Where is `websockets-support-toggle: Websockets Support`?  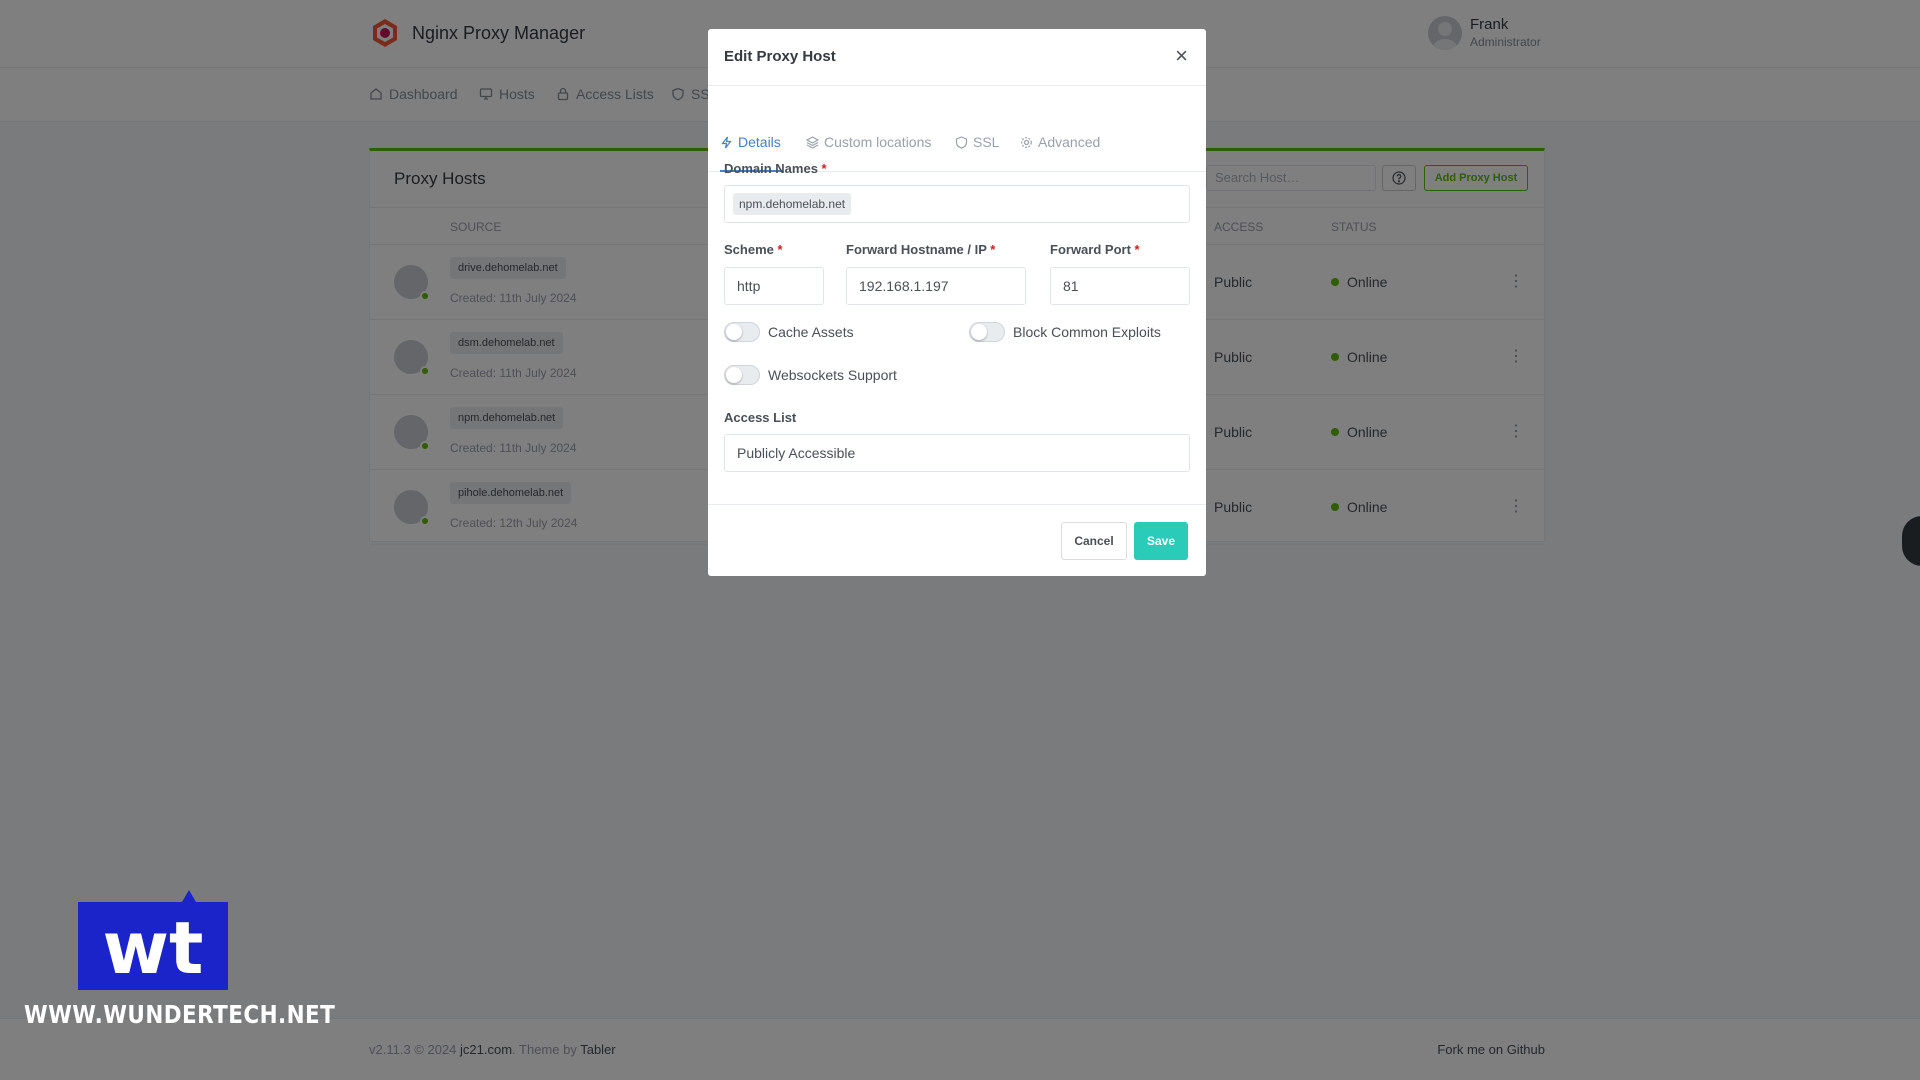 websockets-support-toggle: Websockets Support is located at coordinates (810, 375).